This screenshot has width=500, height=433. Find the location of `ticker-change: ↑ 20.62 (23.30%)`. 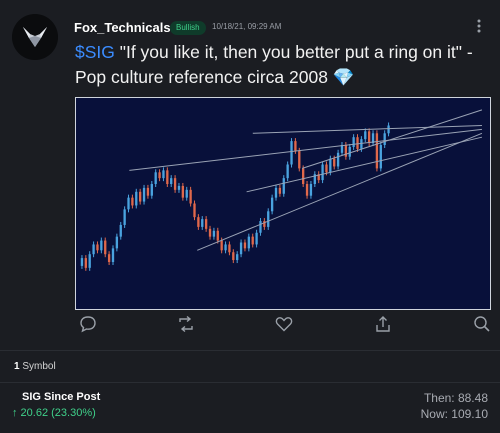

ticker-change: ↑ 20.62 (23.30%) is located at coordinates (54, 413).